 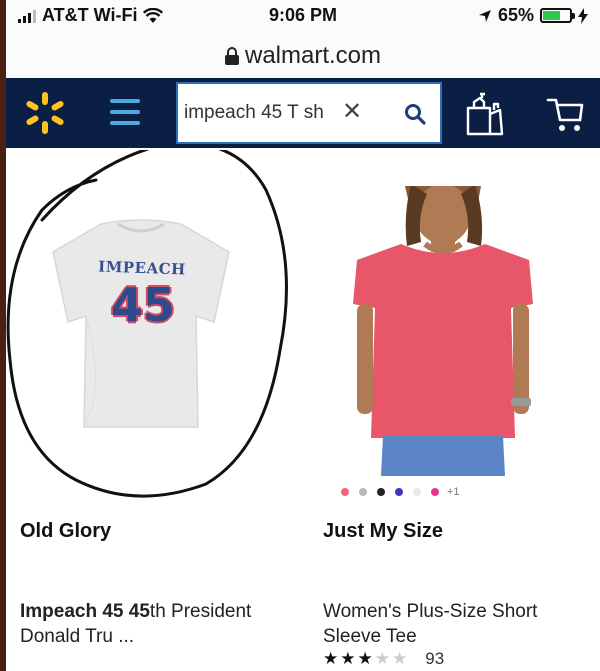 I want to click on shirt-print-number: 45, so click(x=142, y=305).